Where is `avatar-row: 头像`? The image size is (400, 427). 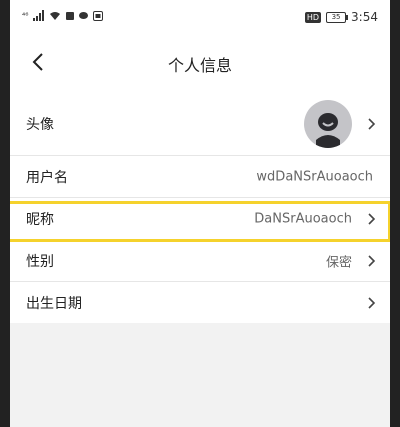
avatar-row: 头像 is located at coordinates (200, 124).